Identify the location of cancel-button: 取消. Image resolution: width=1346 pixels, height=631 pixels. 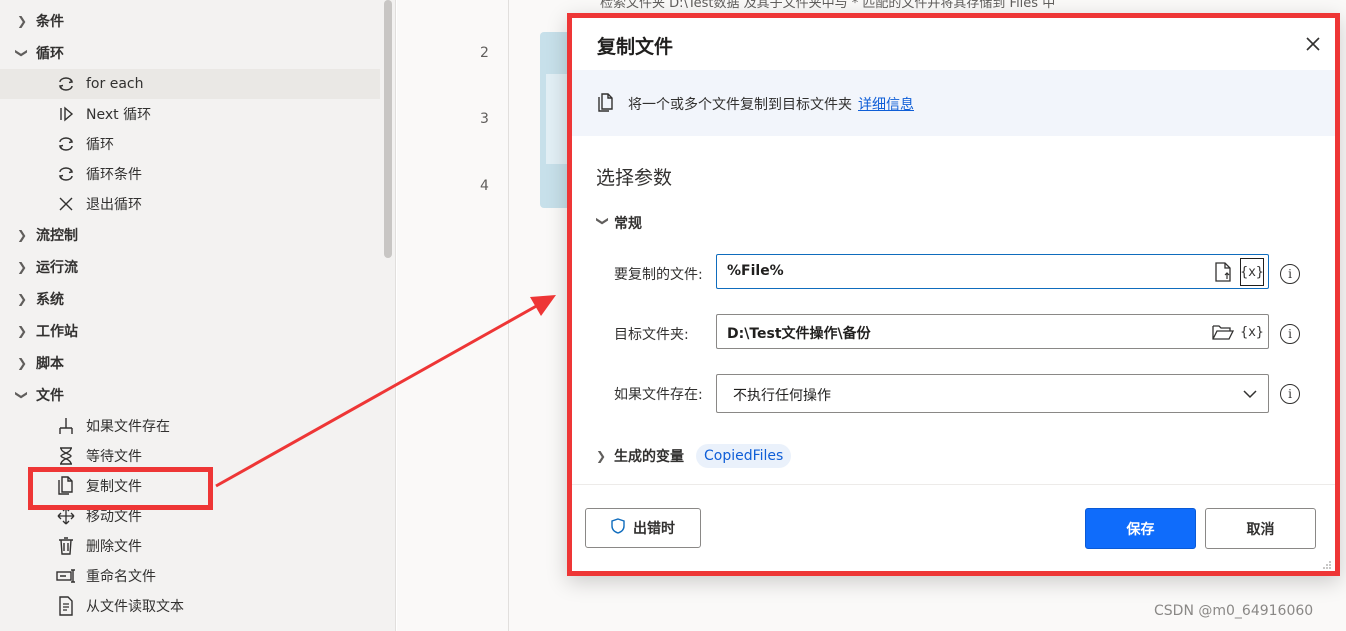
(1260, 528).